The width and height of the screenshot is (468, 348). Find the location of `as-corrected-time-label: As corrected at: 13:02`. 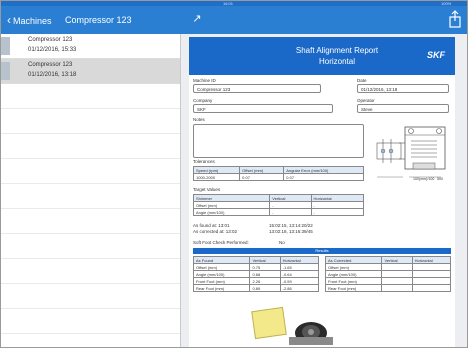

as-corrected-time-label: As corrected at: 13:02 is located at coordinates (215, 231).